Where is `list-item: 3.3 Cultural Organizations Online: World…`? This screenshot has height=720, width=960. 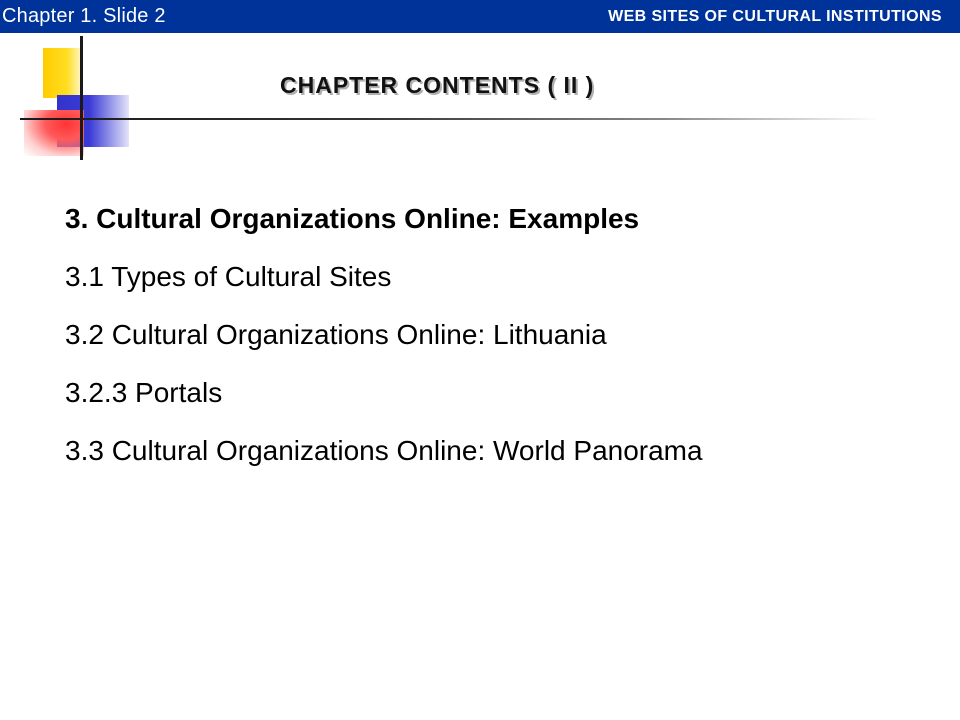 list-item: 3.3 Cultural Organizations Online: World… is located at coordinates (384, 450).